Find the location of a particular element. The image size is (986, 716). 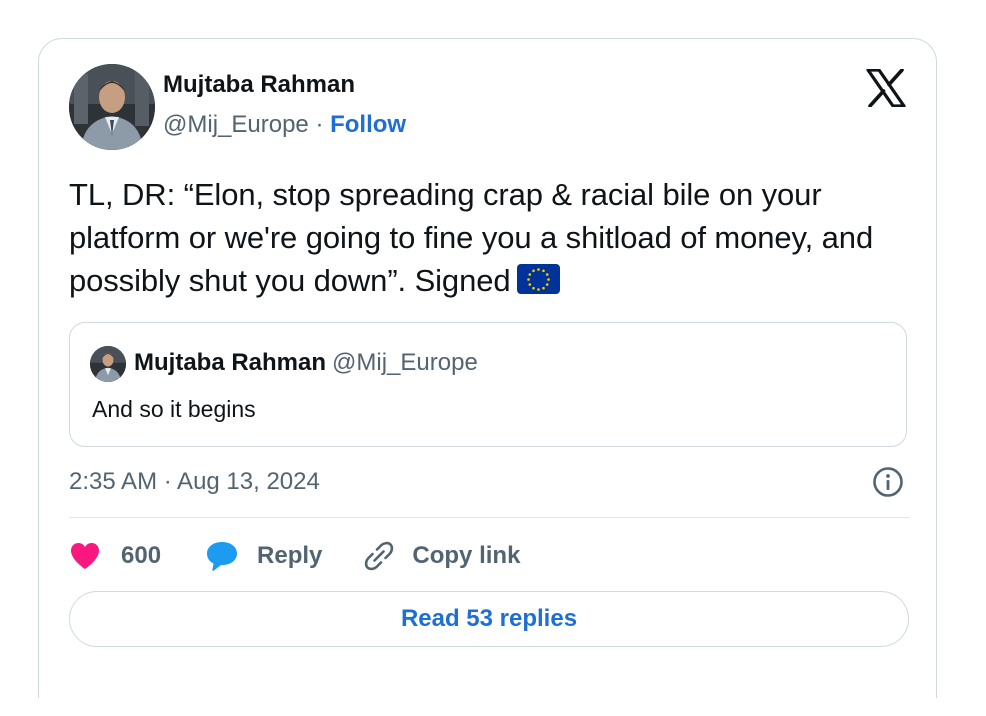

divider is located at coordinates (489, 517).